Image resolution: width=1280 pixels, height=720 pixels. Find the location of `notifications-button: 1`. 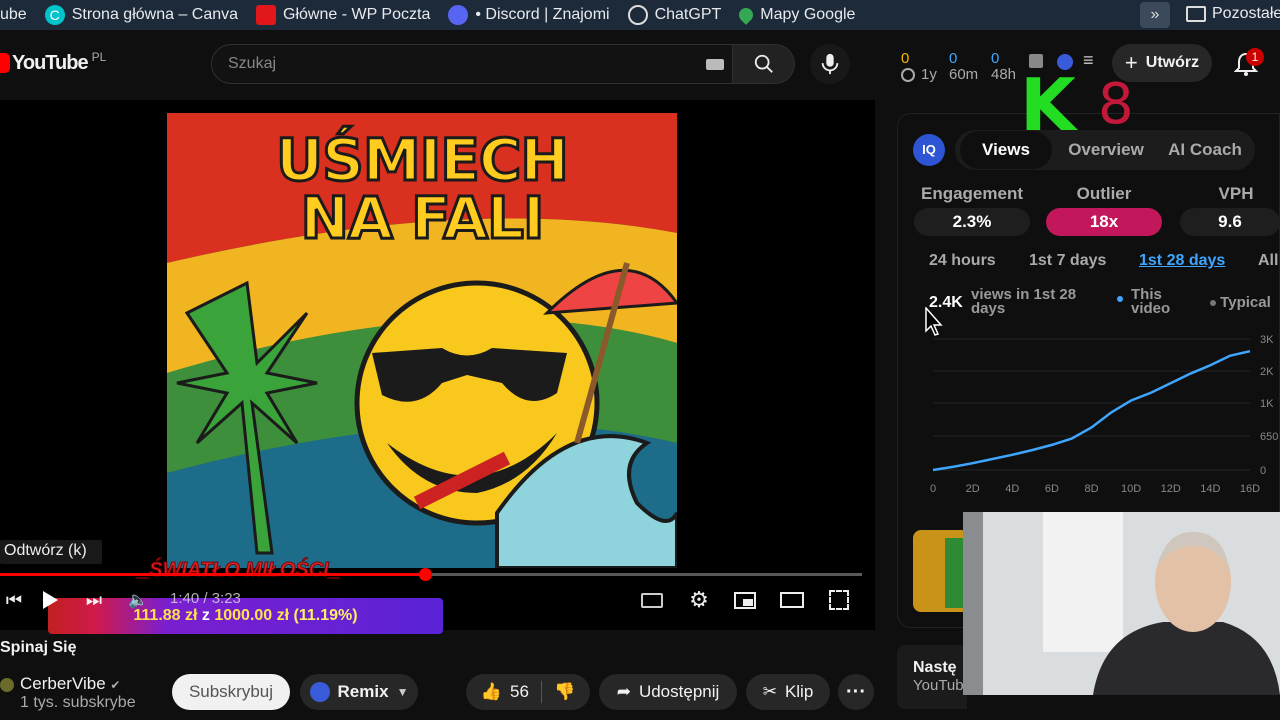

notifications-button: 1 is located at coordinates (1248, 64).